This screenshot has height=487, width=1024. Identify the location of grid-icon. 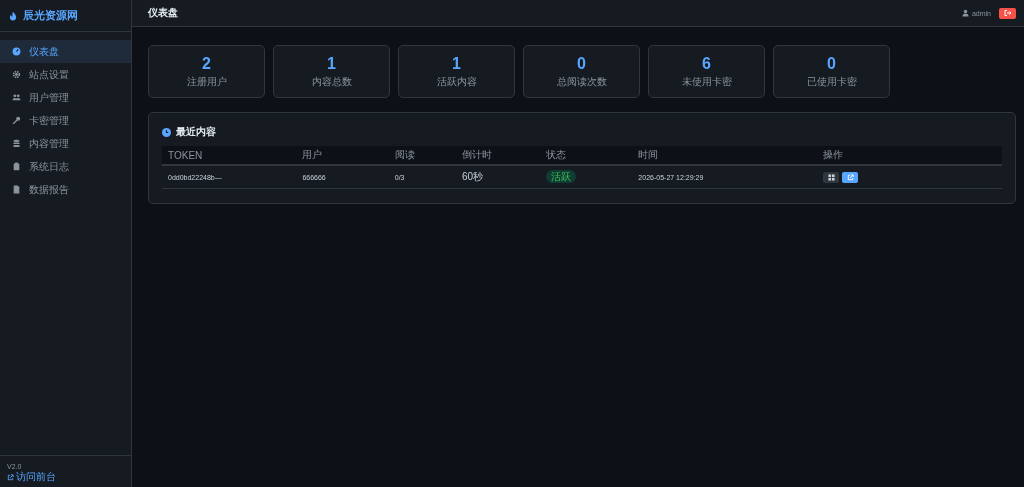
(831, 177).